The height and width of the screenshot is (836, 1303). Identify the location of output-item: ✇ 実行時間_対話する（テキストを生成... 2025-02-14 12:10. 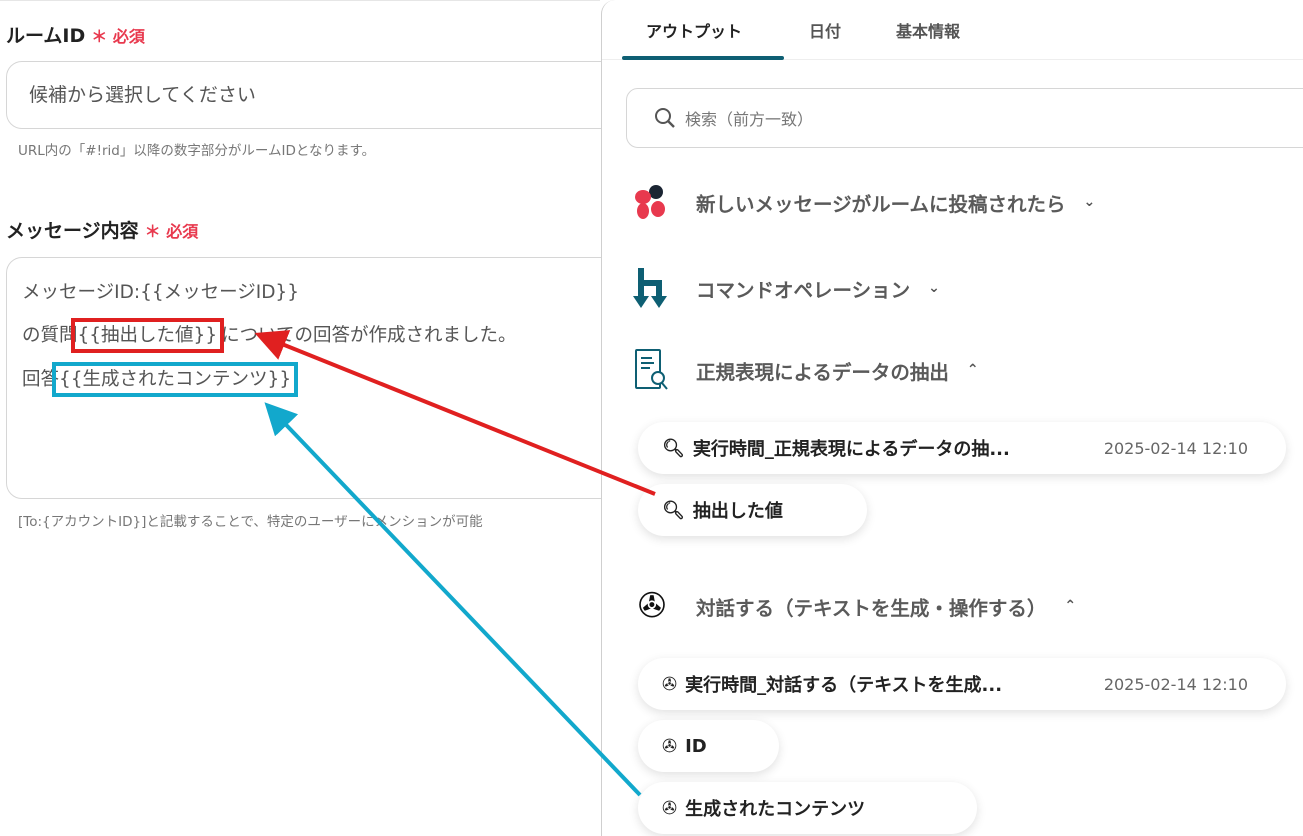
(962, 684).